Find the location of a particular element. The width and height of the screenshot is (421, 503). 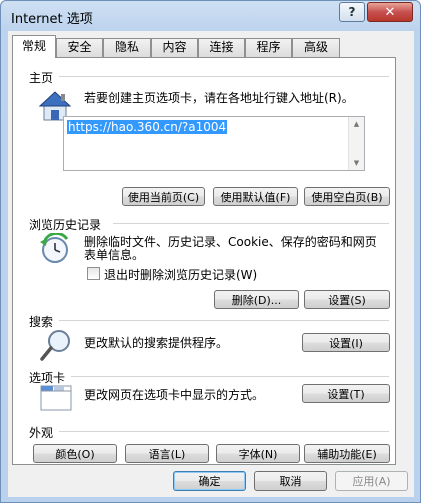

home-page-url-text: https://hao.360.cn/?a1004 is located at coordinates (147, 127).